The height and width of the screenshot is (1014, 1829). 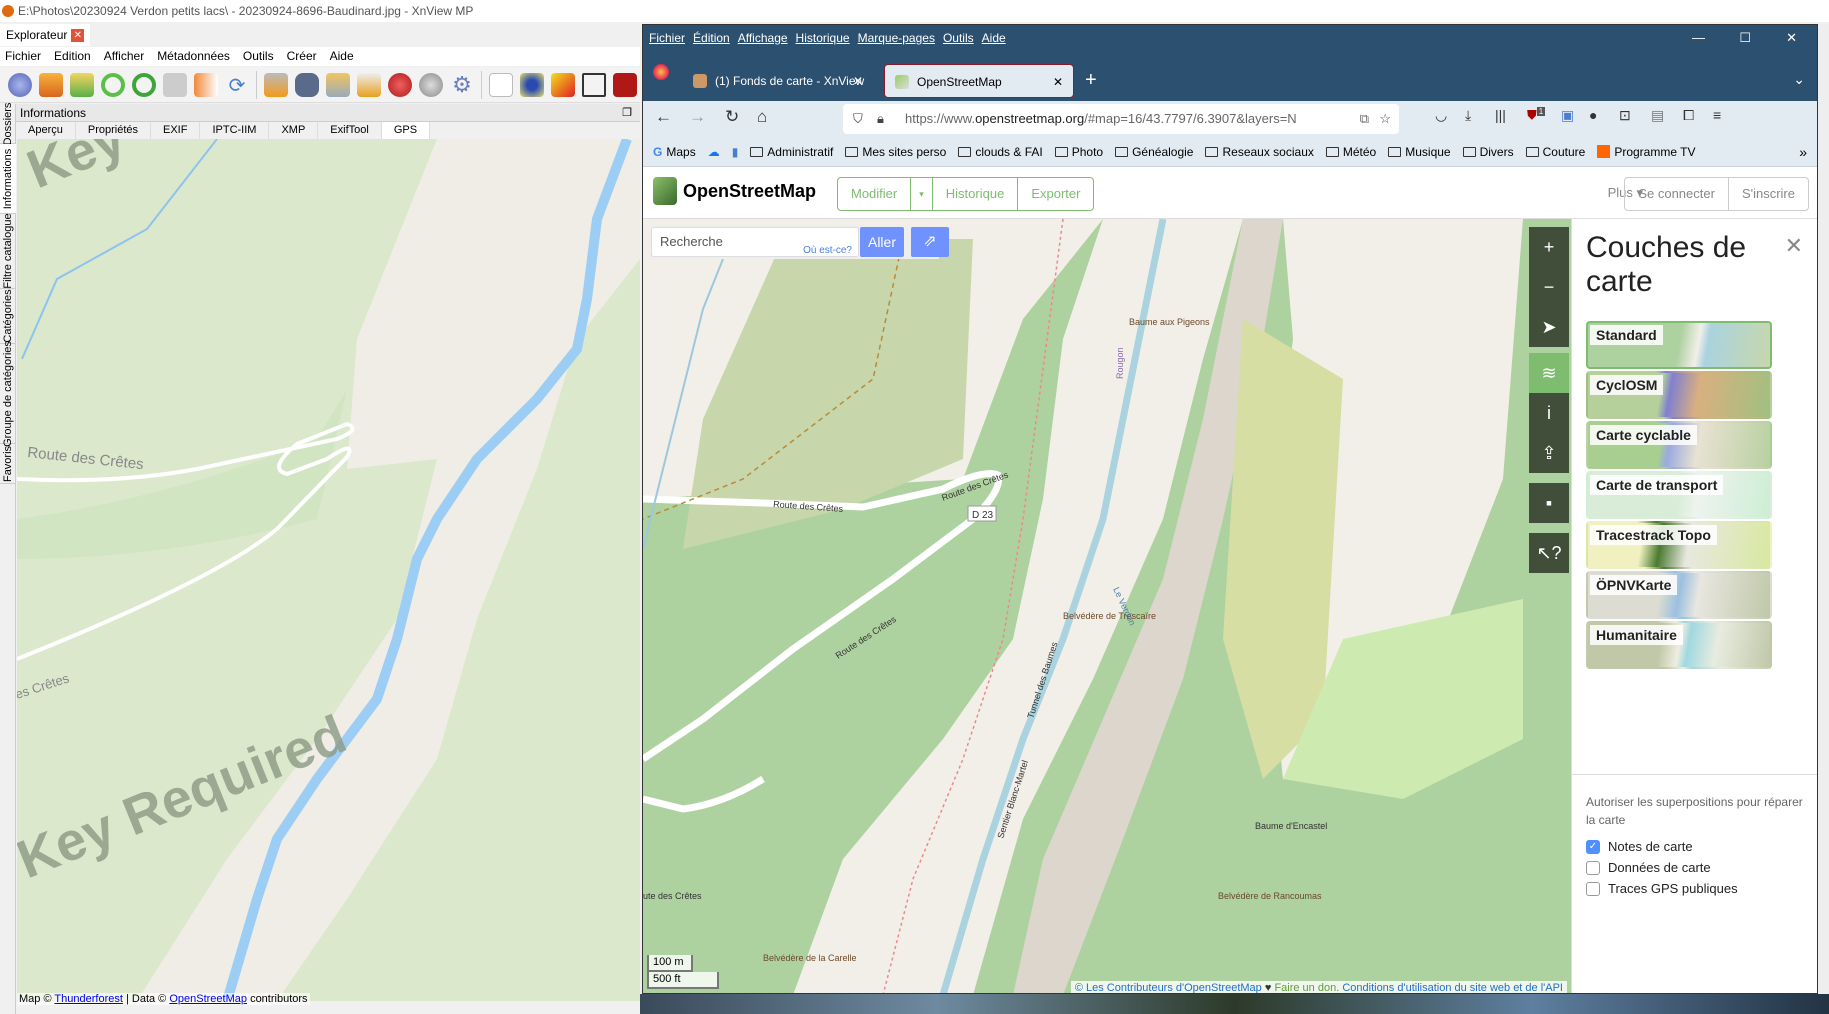 What do you see at coordinates (627, 113) in the screenshot?
I see `undock-icon: ❐` at bounding box center [627, 113].